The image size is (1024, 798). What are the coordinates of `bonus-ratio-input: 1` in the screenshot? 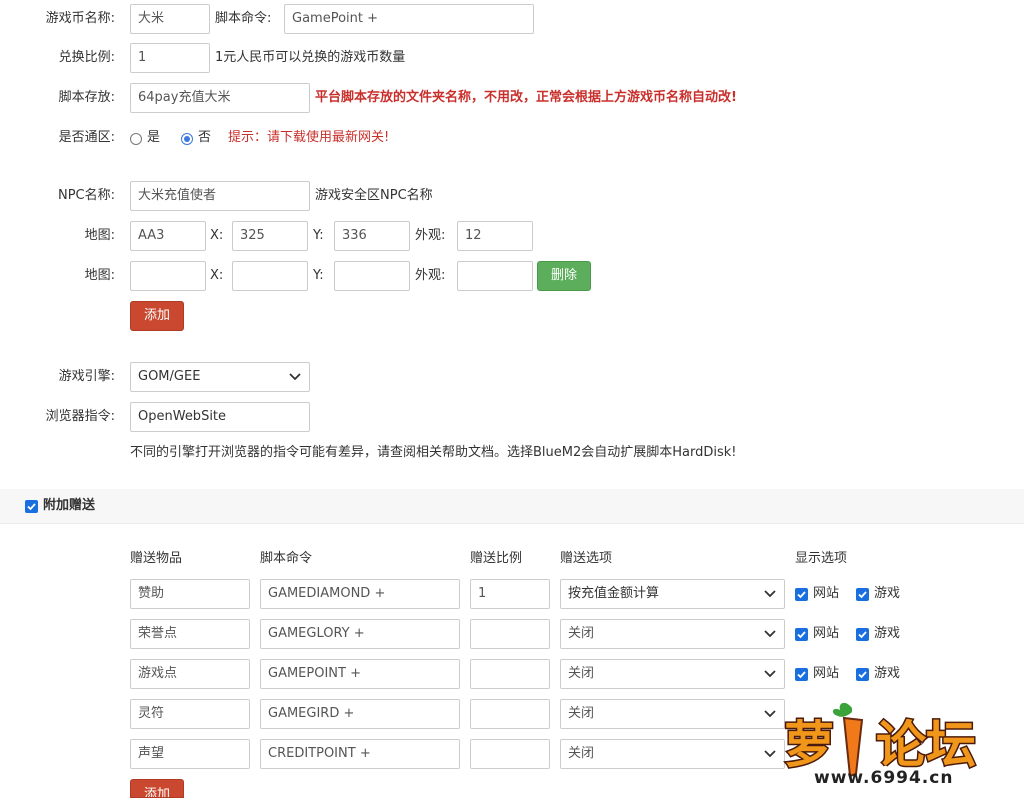 It's located at (510, 594).